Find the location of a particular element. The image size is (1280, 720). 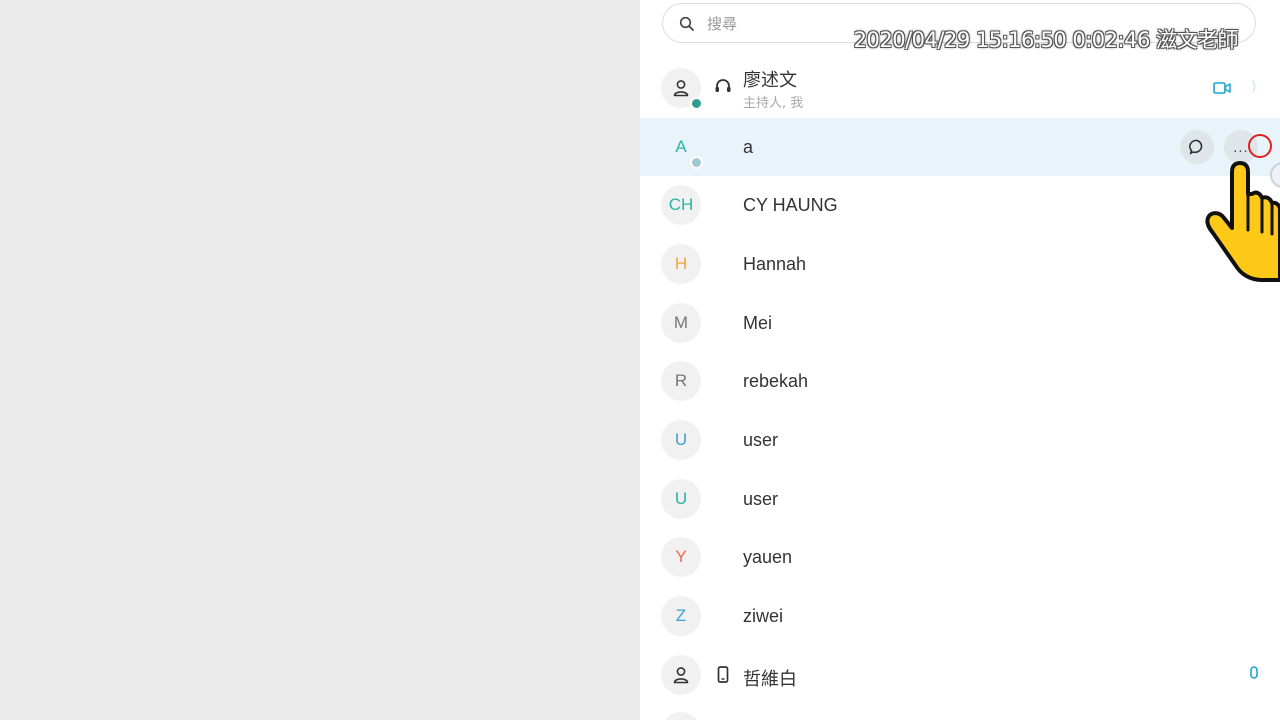

phone-icon is located at coordinates (723, 674).